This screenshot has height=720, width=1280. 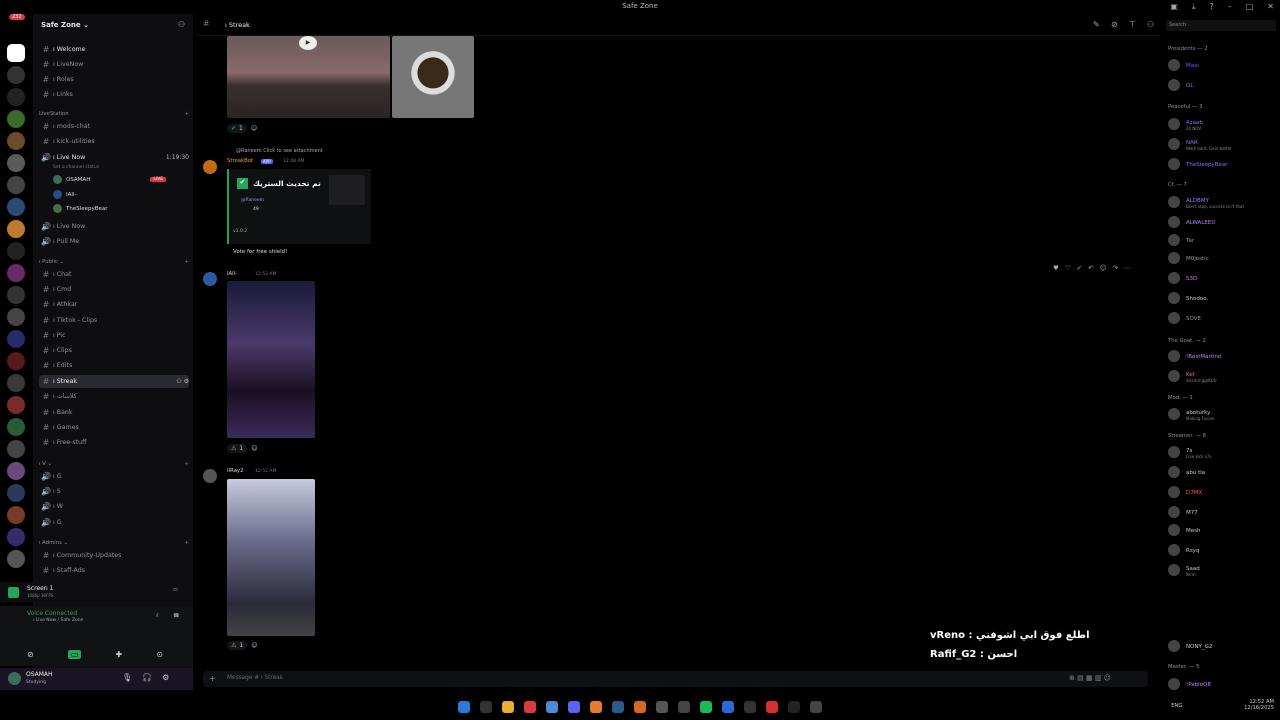 I want to click on voice-channel-g2: 🔊 ı G, so click(x=114, y=522).